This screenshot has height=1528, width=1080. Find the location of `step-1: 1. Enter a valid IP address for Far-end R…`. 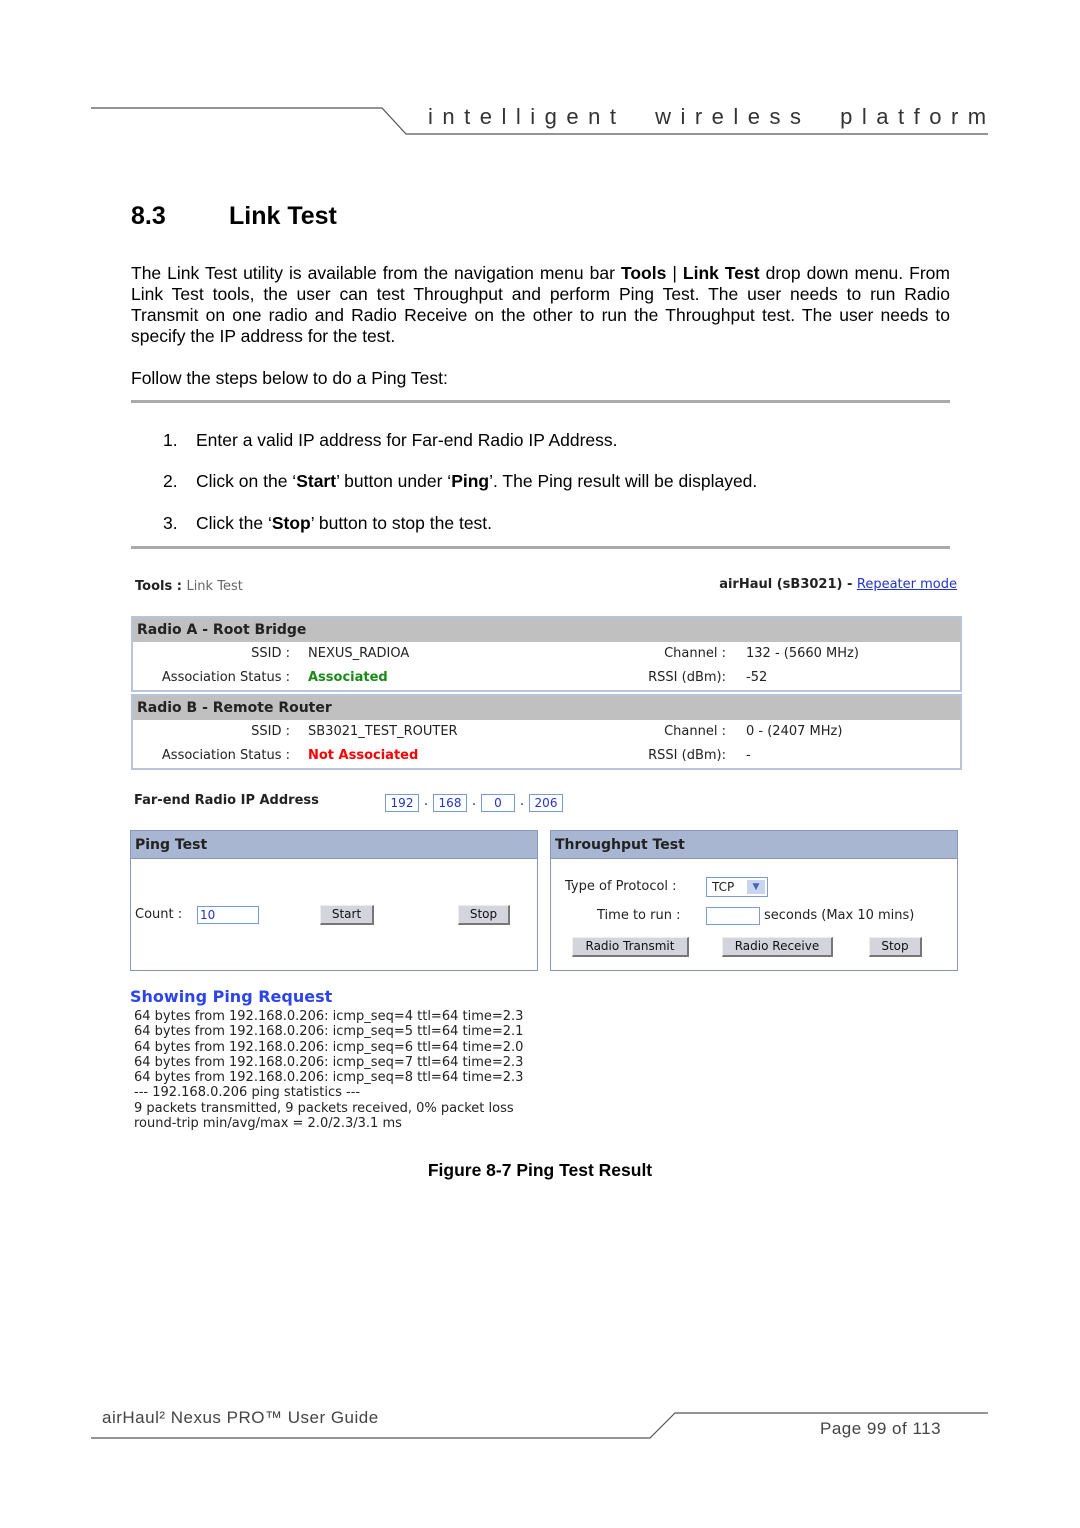

step-1: 1. Enter a valid IP address for Far-end R… is located at coordinates (390, 440).